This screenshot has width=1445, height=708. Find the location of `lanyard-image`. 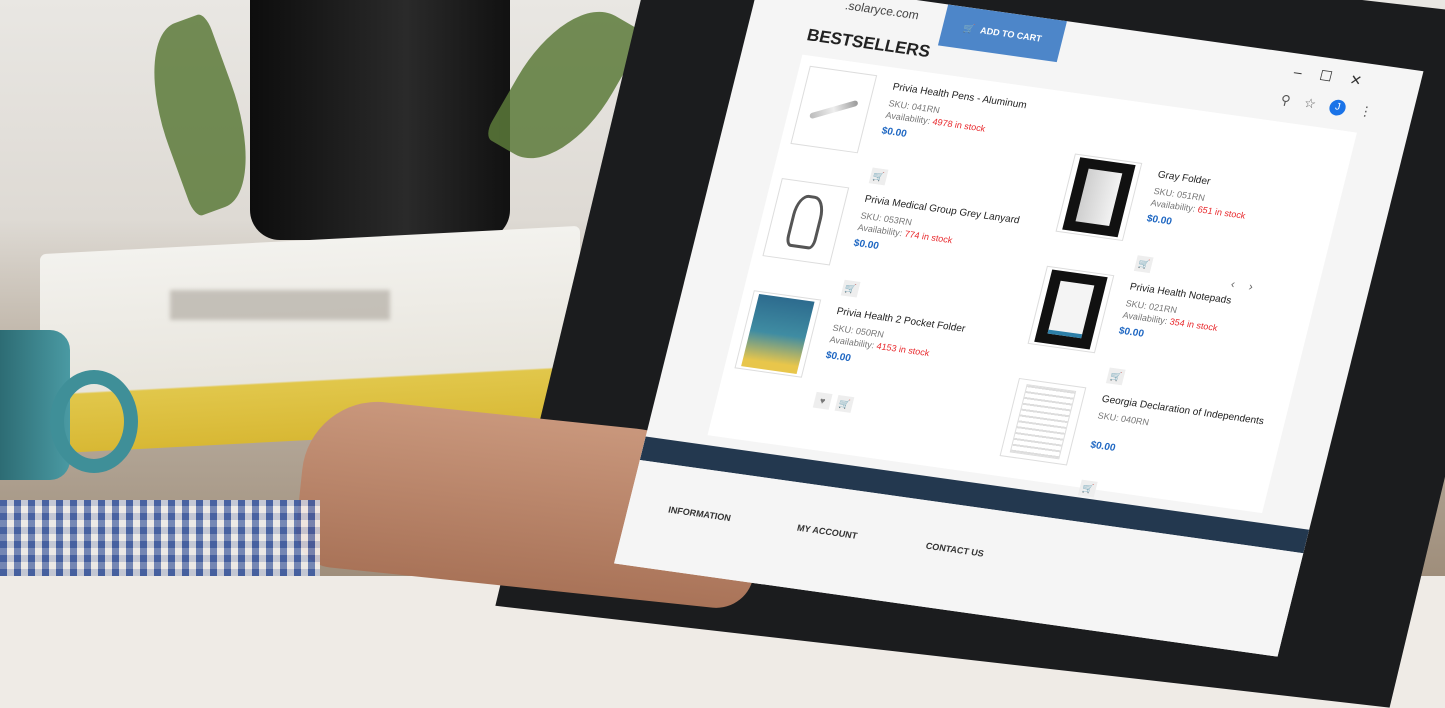

lanyard-image is located at coordinates (806, 222).